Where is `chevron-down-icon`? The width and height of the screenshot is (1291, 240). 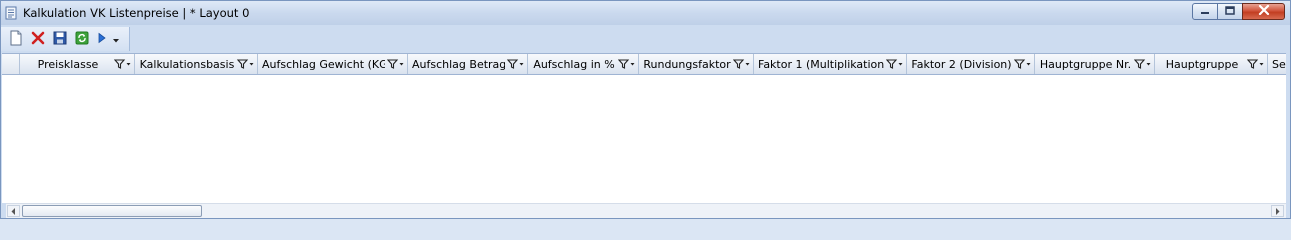 chevron-down-icon is located at coordinates (116, 39).